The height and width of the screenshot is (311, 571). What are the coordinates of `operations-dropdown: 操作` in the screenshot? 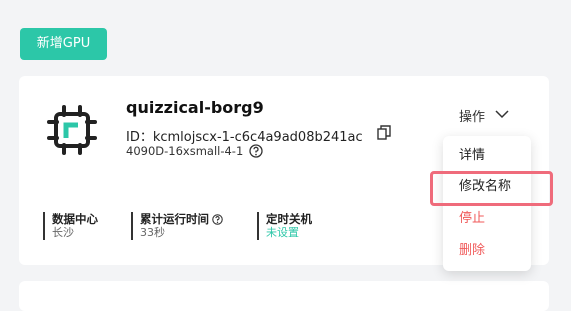 It's located at (472, 115).